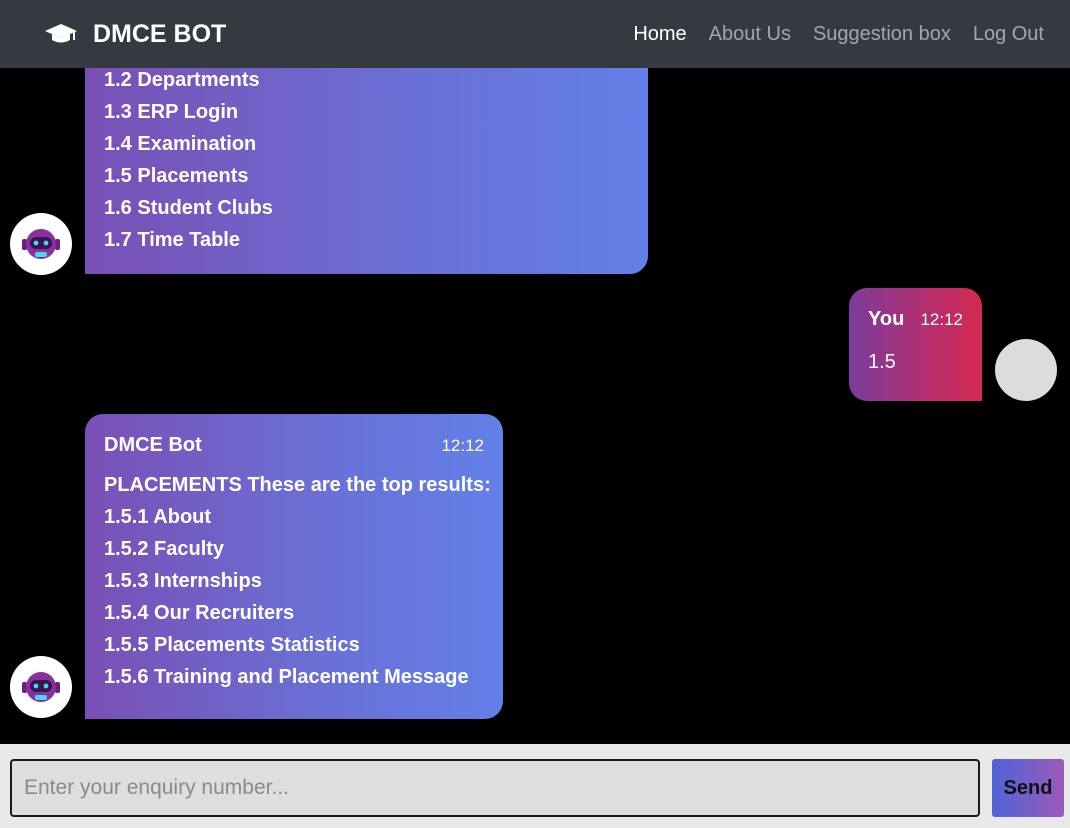  What do you see at coordinates (1008, 34) in the screenshot?
I see `nav-log-out: Log Out` at bounding box center [1008, 34].